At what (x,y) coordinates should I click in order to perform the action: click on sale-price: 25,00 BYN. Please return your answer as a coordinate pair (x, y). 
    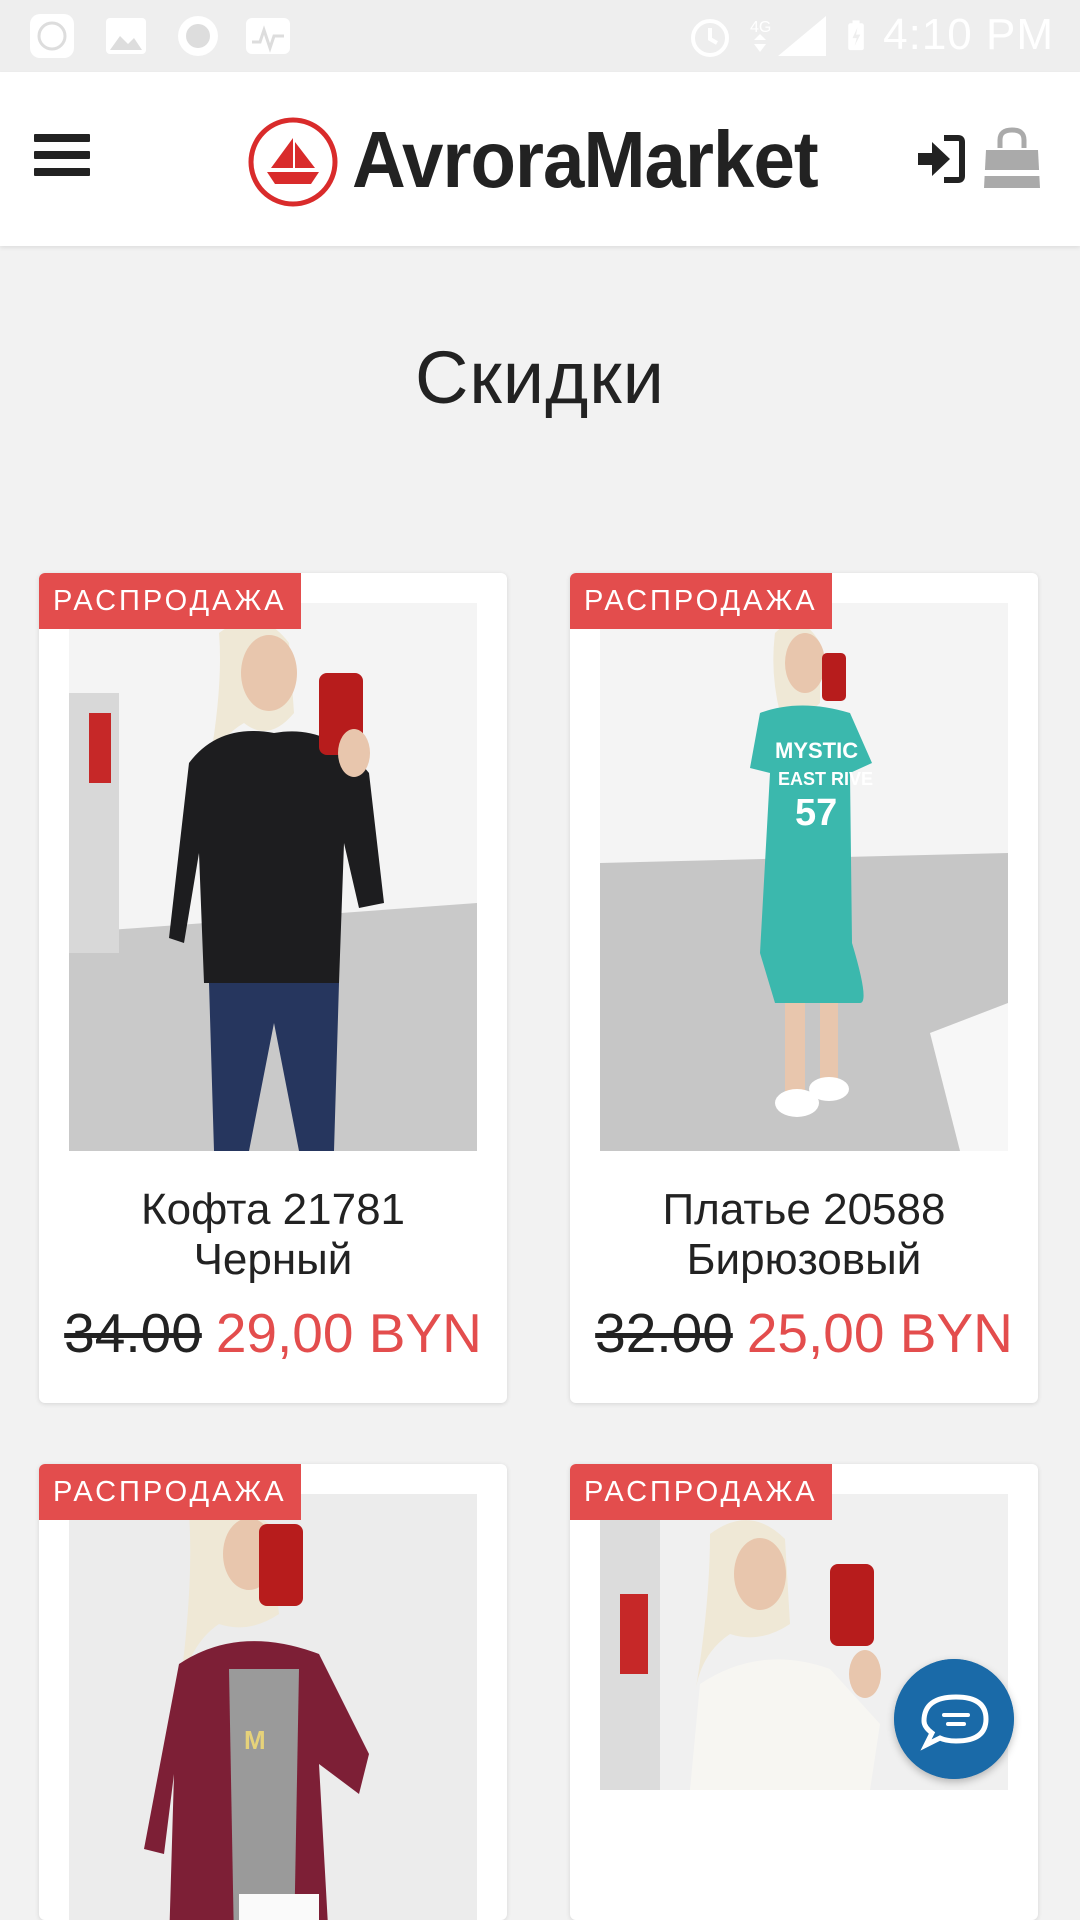
    Looking at the image, I should click on (879, 1333).